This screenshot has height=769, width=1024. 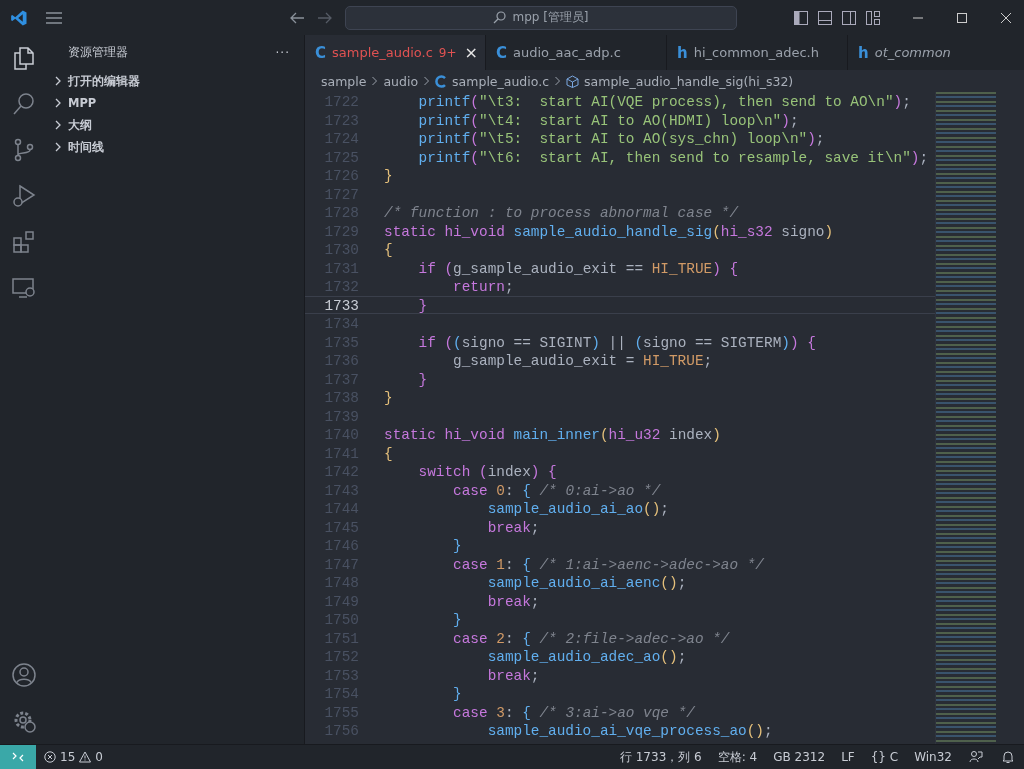 I want to click on code-line: return;, so click(x=483, y=286).